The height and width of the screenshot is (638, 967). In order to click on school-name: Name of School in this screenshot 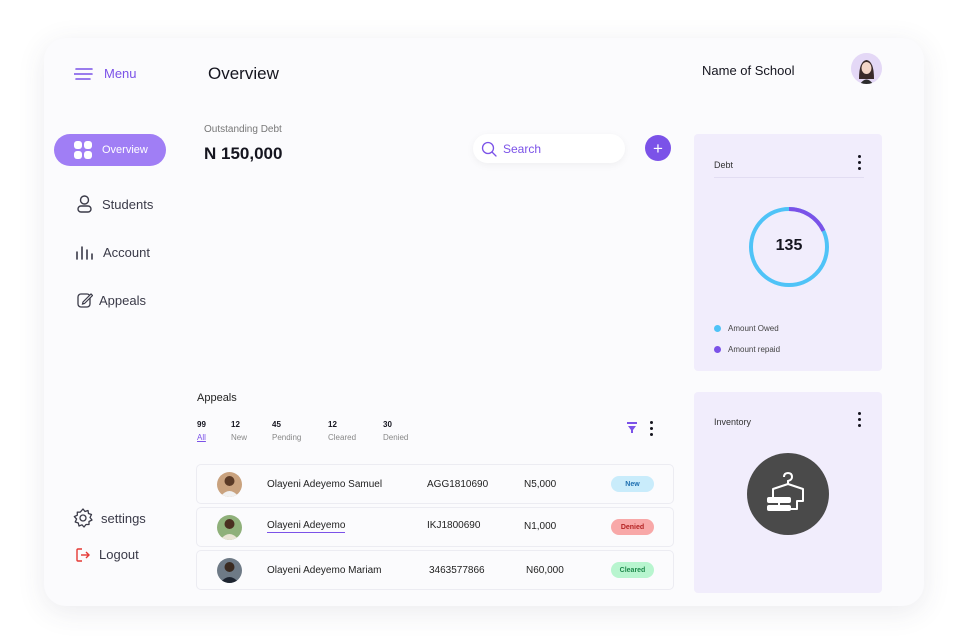, I will do `click(748, 70)`.